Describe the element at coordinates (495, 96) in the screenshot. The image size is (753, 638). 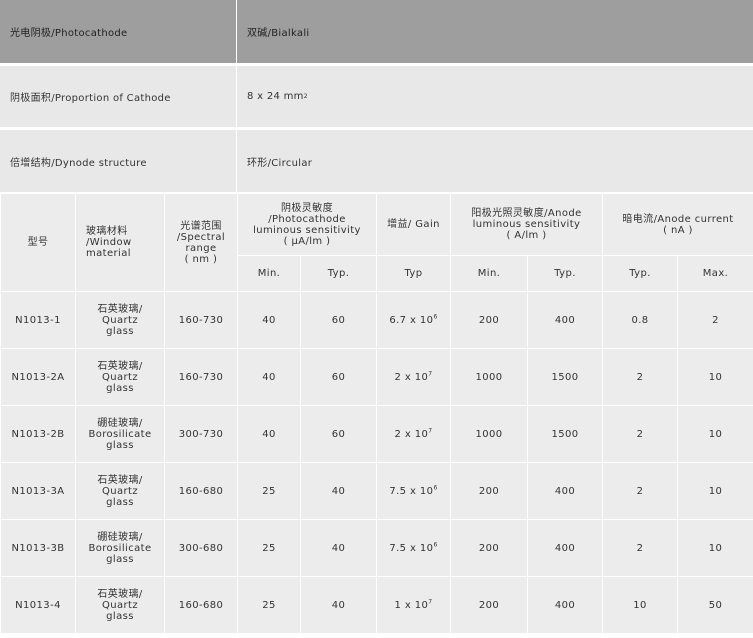
I see `cathode-area-value: 8 x 24 mm 2` at that location.